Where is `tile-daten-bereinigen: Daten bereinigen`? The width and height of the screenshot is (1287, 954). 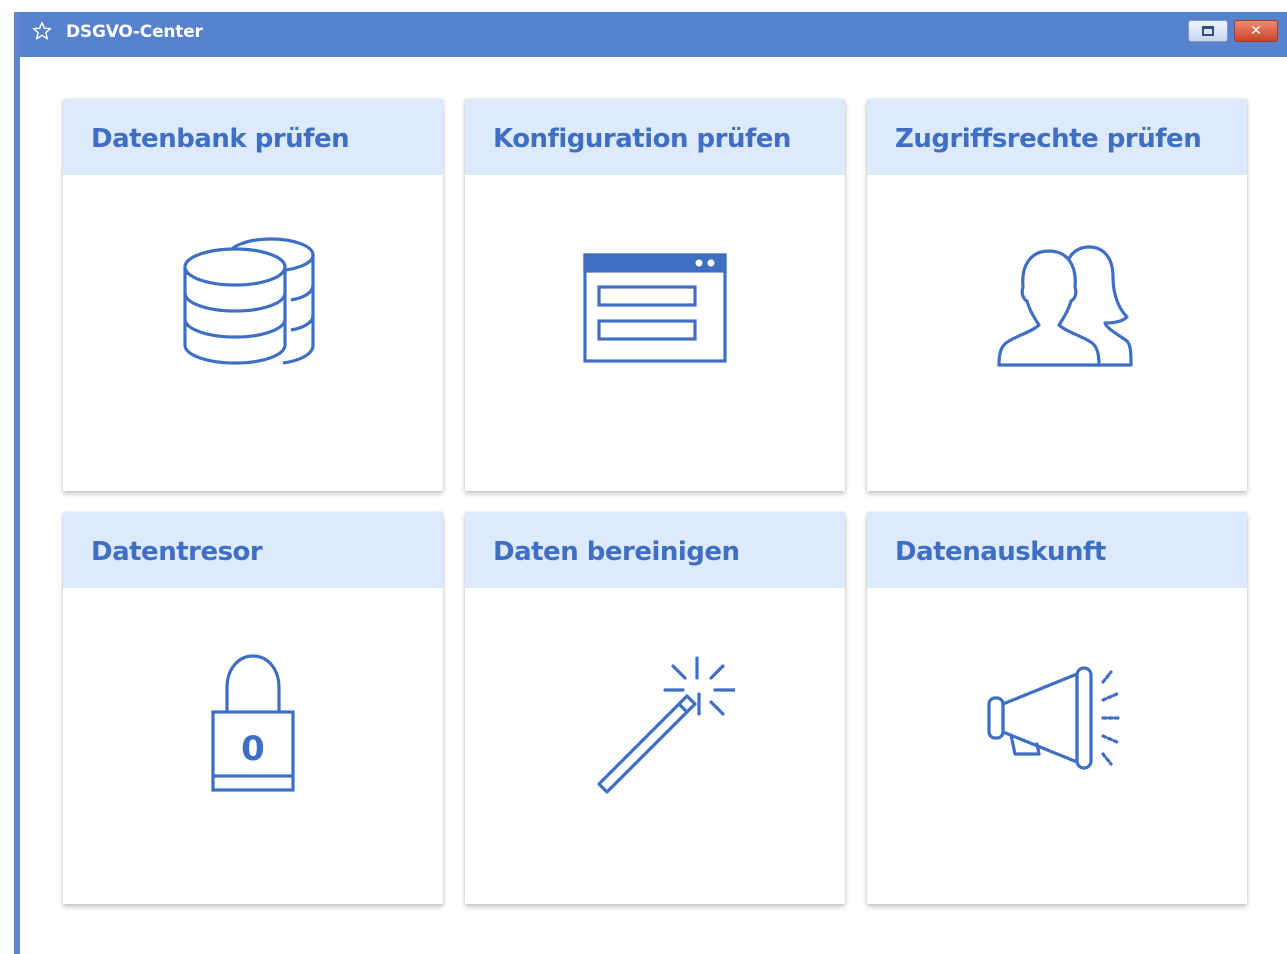 tile-daten-bereinigen: Daten bereinigen is located at coordinates (655, 708).